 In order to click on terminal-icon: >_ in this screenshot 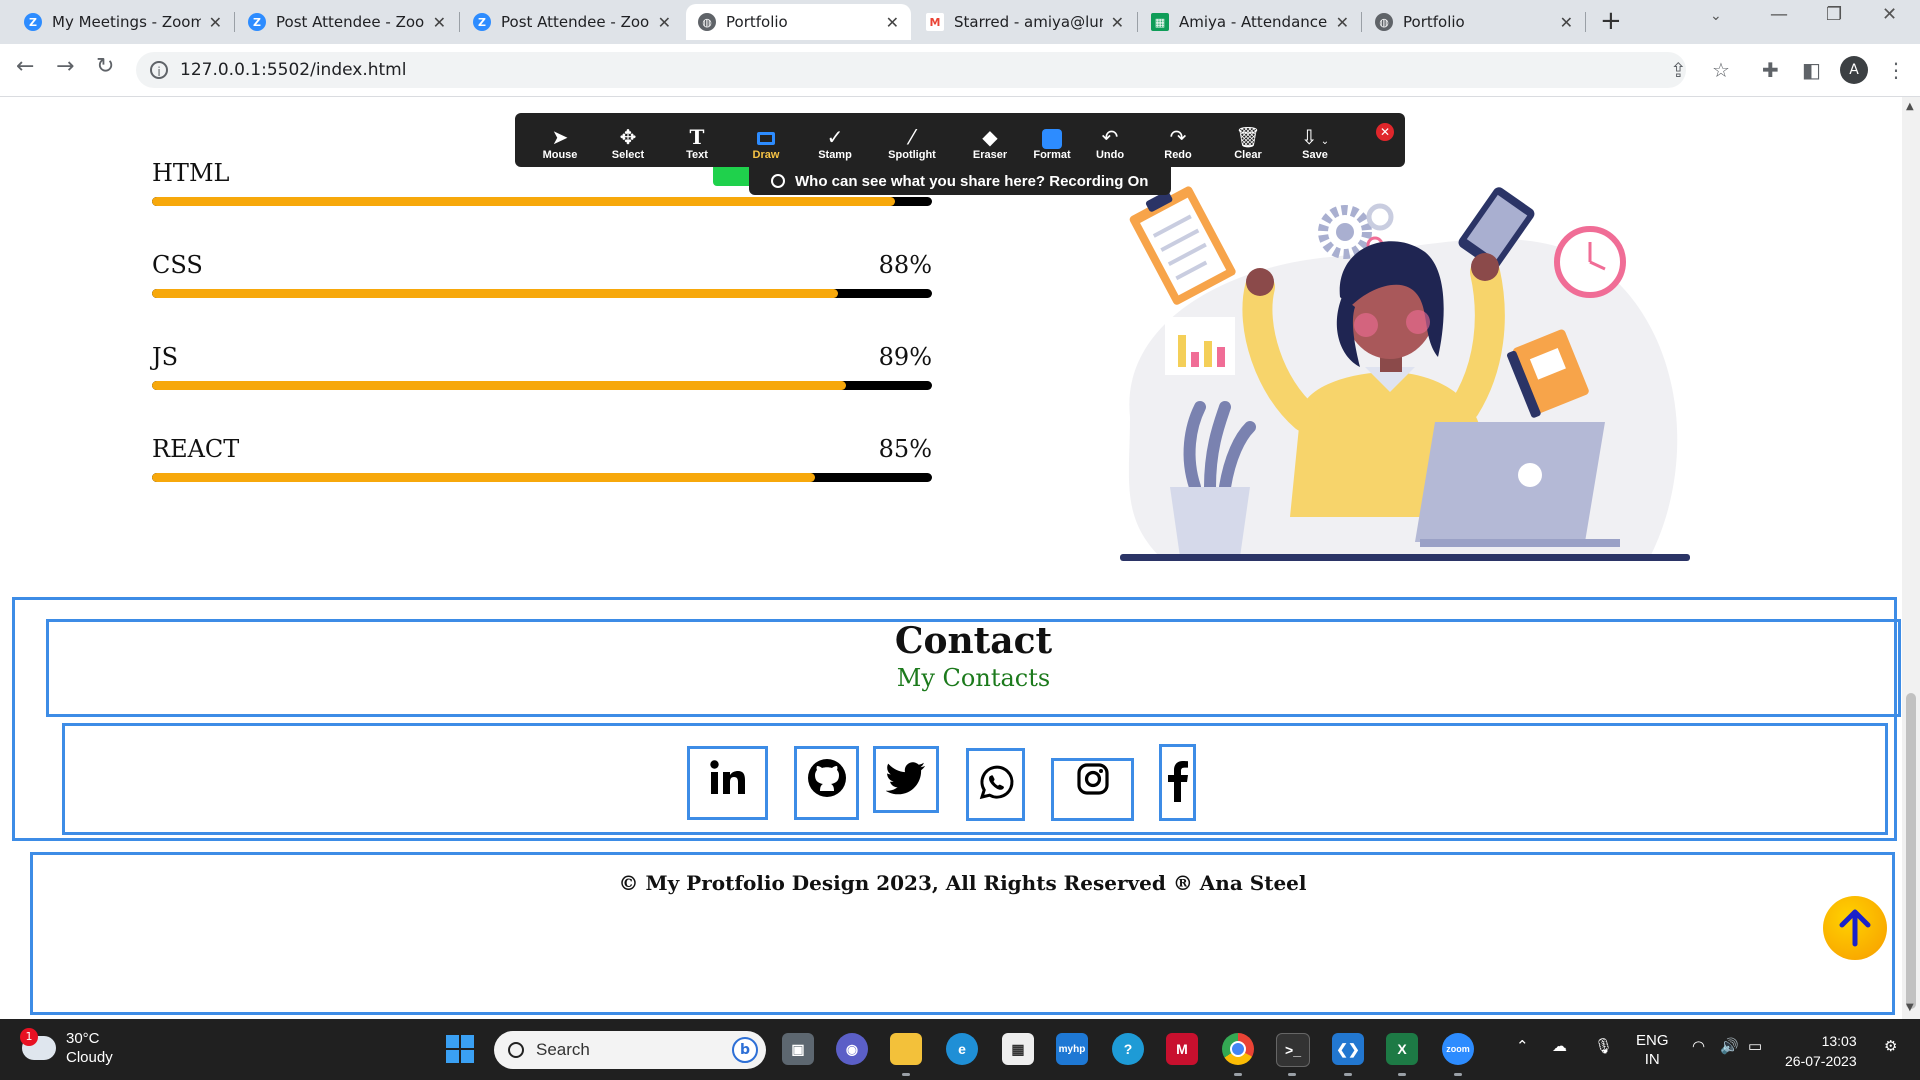, I will do `click(1293, 1050)`.